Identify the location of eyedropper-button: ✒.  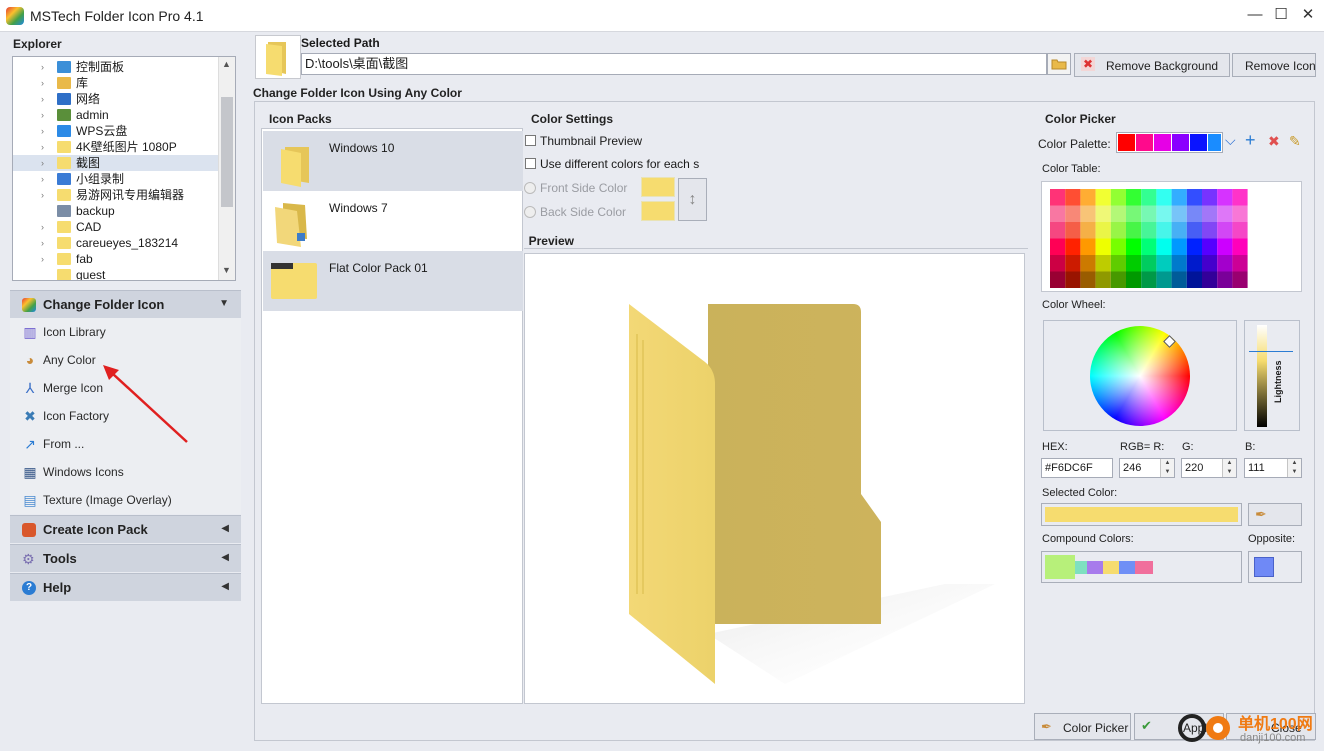
(1275, 514).